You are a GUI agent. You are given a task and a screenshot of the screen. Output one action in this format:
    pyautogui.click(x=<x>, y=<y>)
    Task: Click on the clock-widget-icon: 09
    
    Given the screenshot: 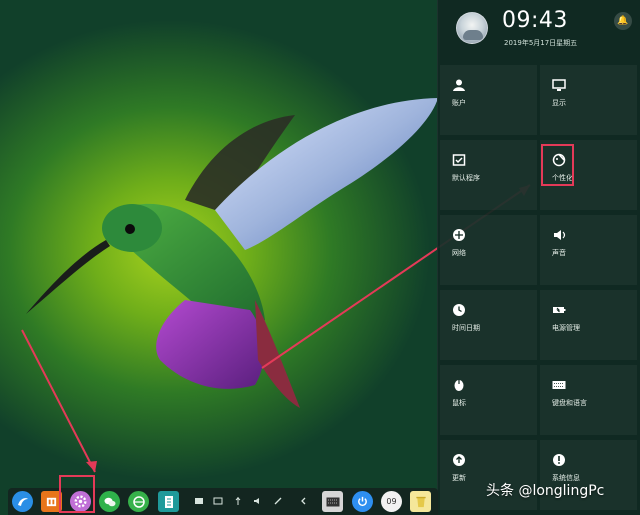 What is the action you would take?
    pyautogui.click(x=391, y=501)
    